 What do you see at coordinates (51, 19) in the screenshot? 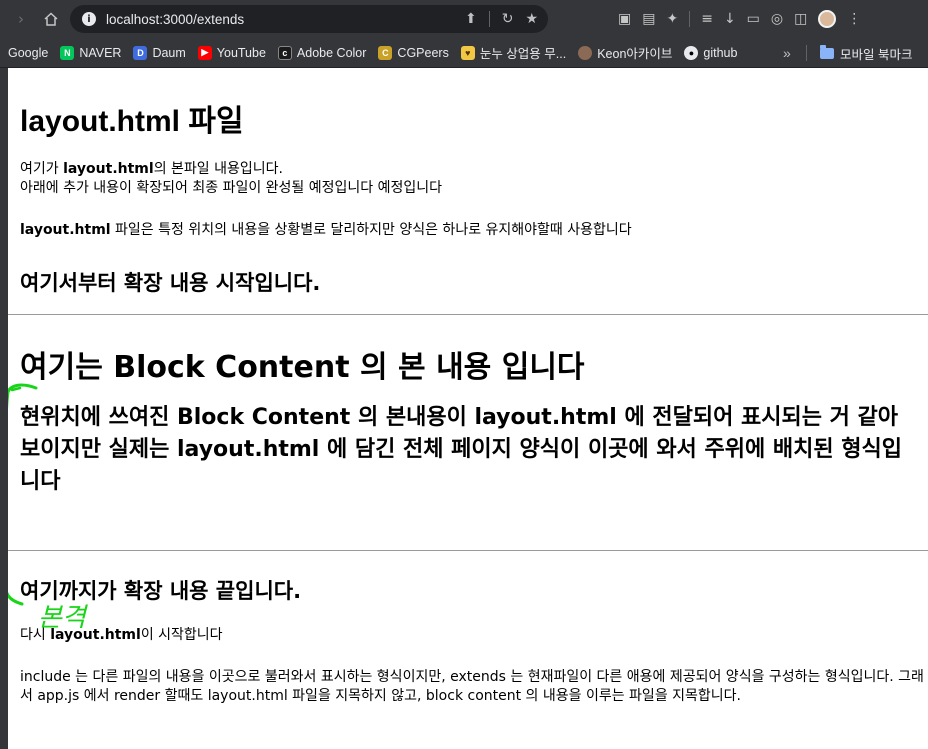
I see `home-icon` at bounding box center [51, 19].